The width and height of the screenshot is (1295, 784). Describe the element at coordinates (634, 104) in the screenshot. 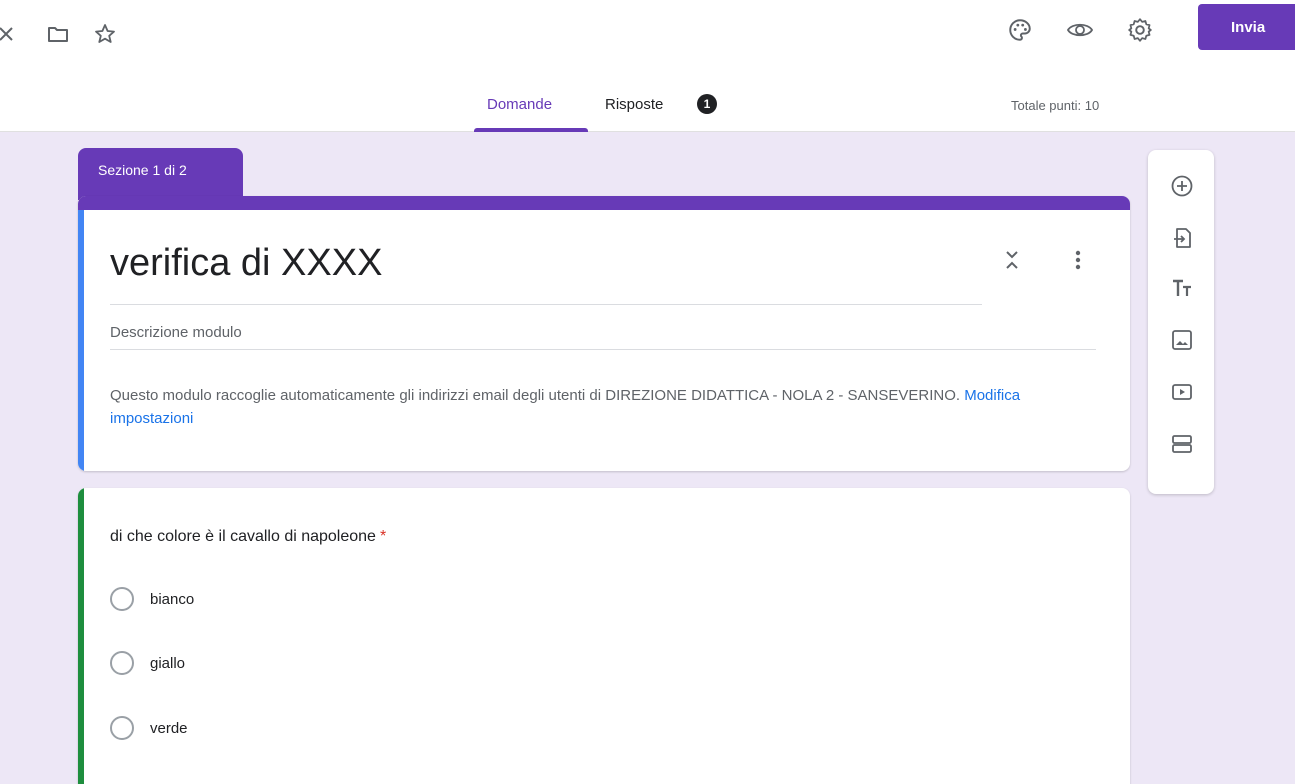

I see `tab-responses: Risposte` at that location.